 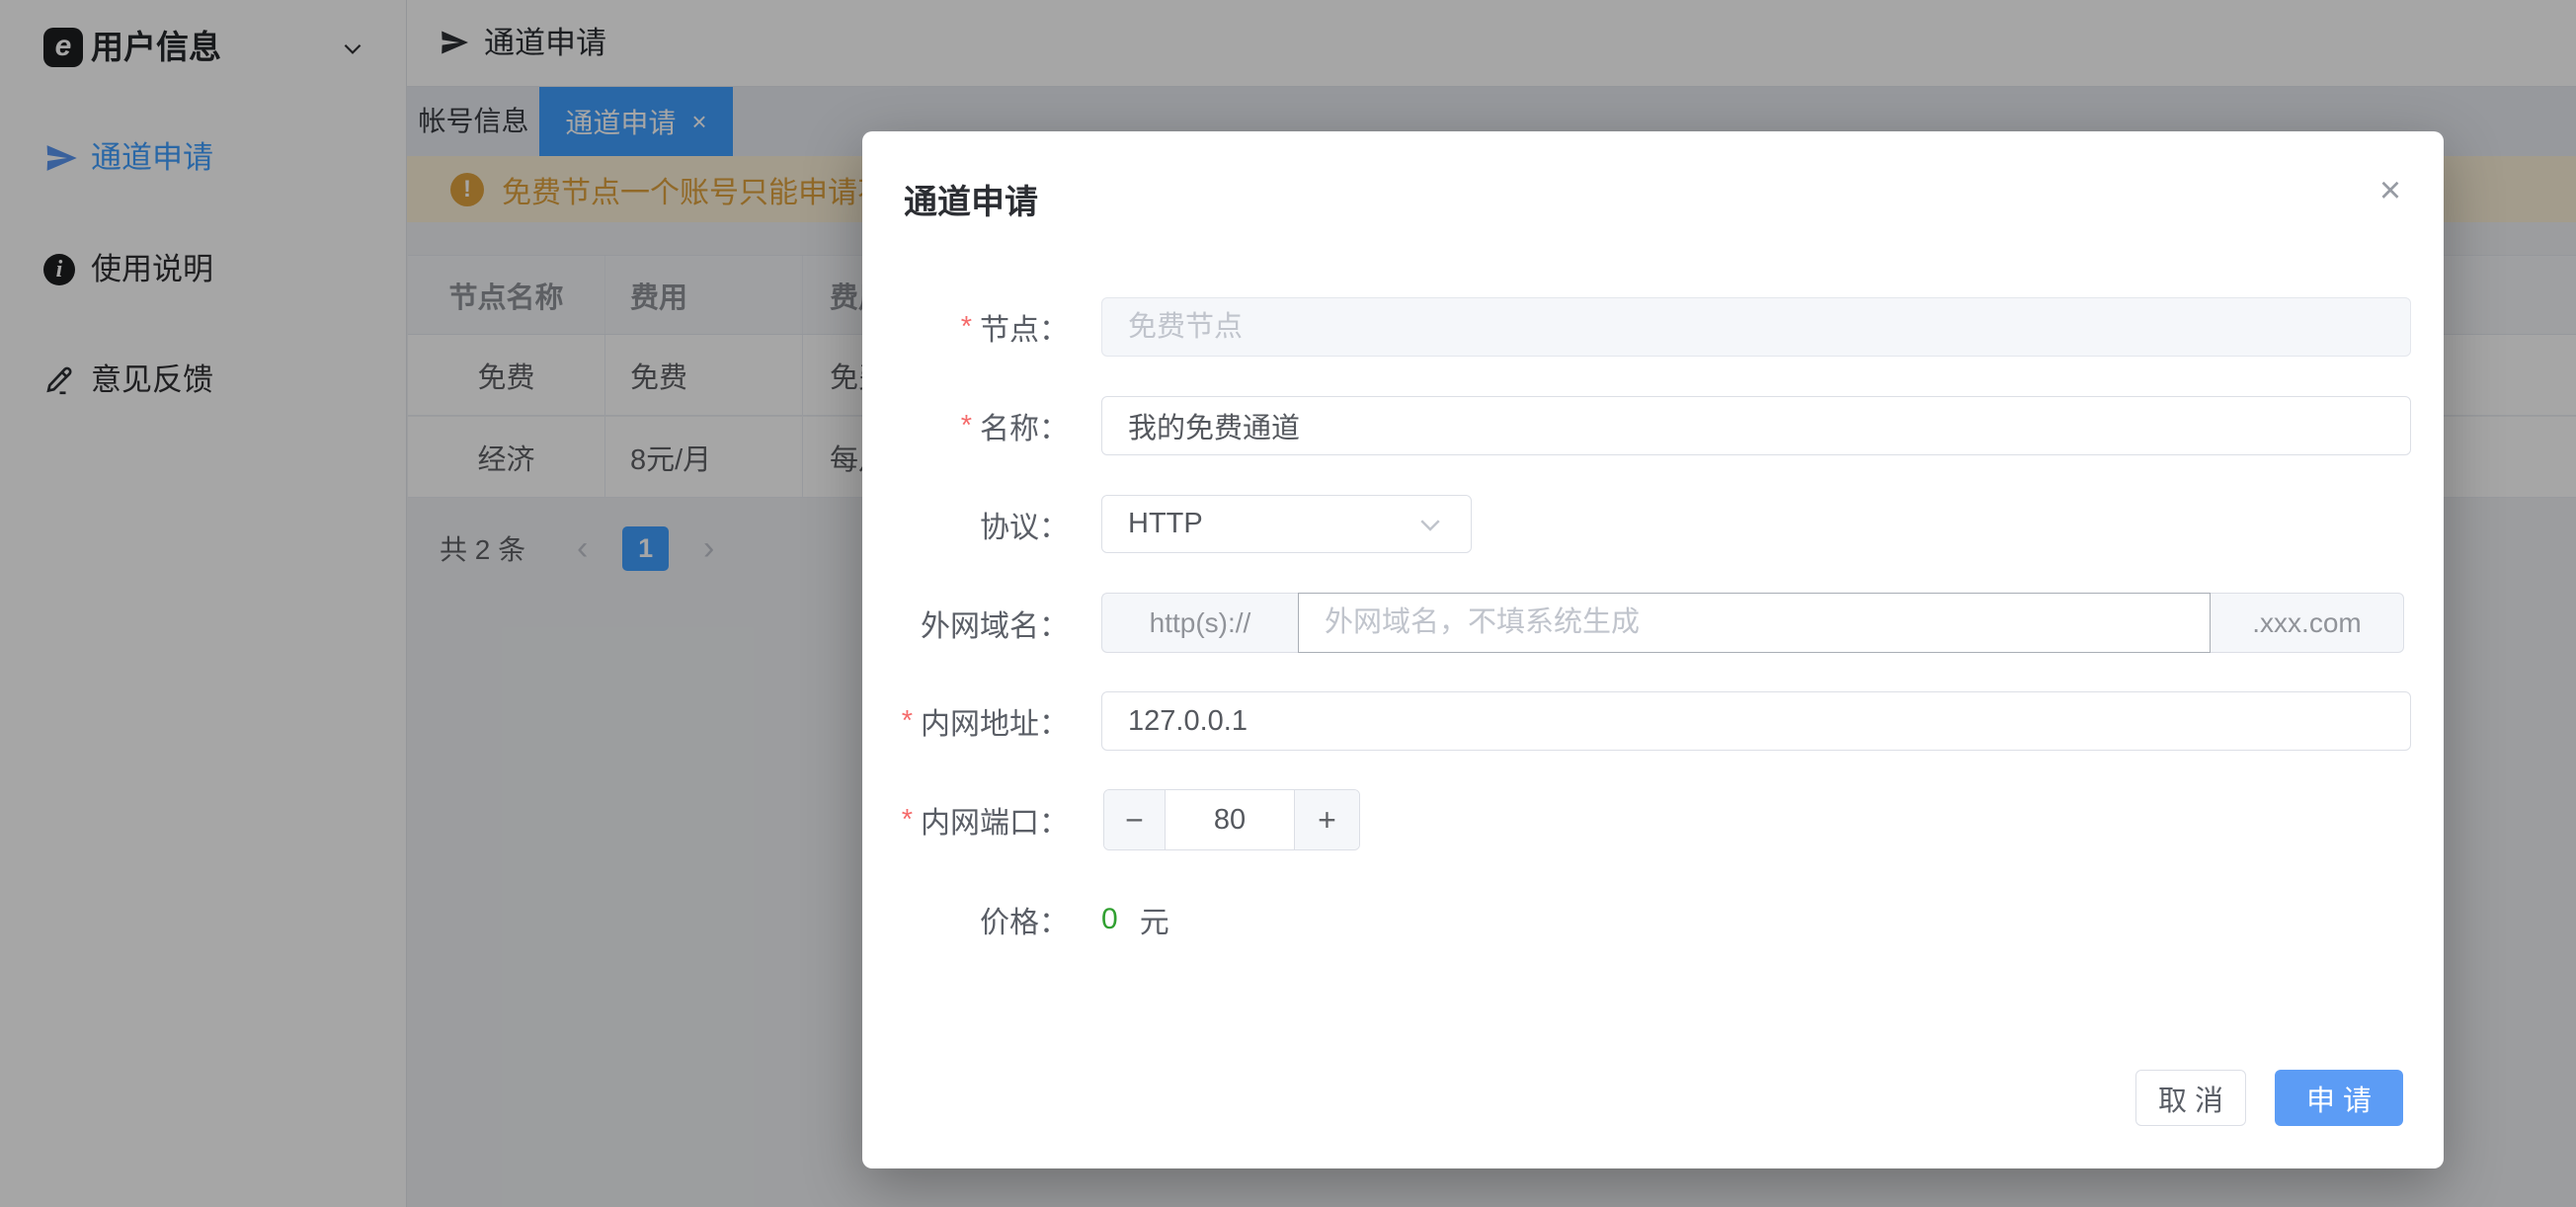 I want to click on field-label-domain: 外网域名：, so click(x=995, y=626).